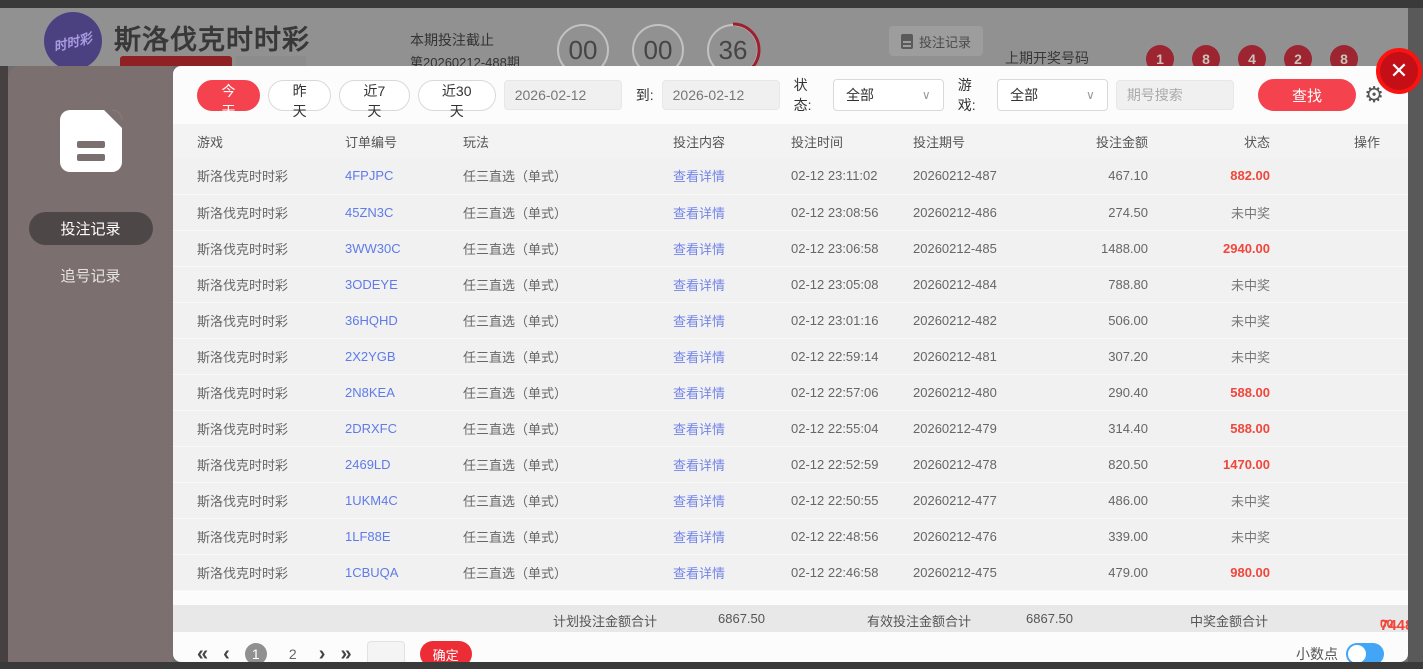  I want to click on cell-orderid: 2DRXFC, so click(404, 428).